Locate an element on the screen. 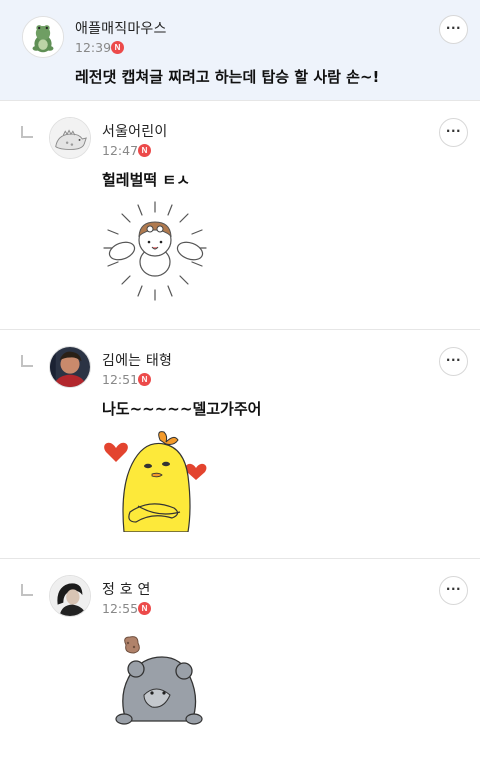 The height and width of the screenshot is (760, 480). author-name: 서울어린이 is located at coordinates (134, 131).